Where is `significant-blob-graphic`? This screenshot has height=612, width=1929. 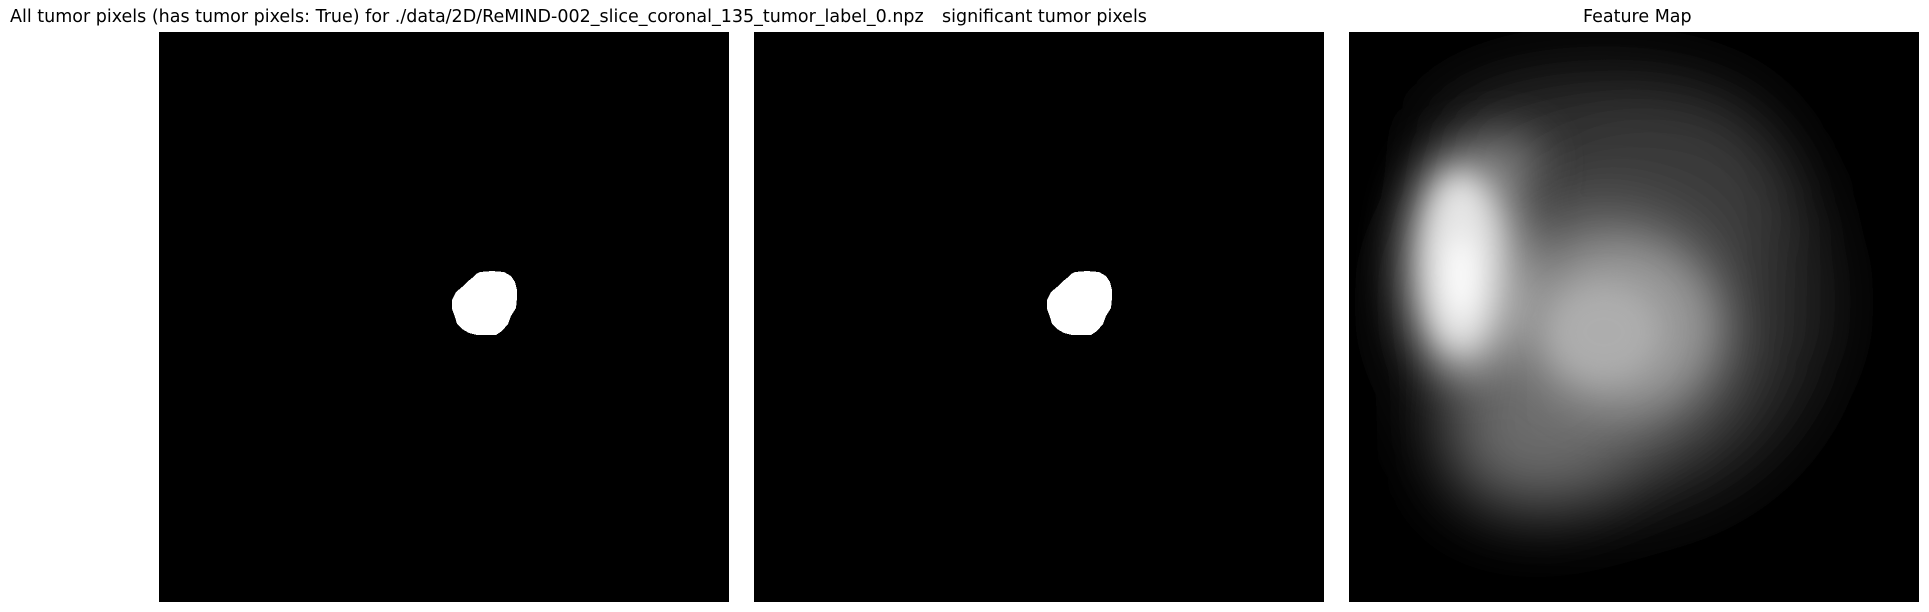
significant-blob-graphic is located at coordinates (1079, 303).